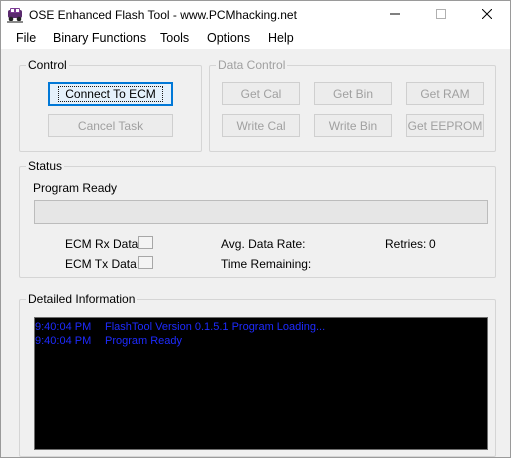 Image resolution: width=511 pixels, height=458 pixels. Describe the element at coordinates (82, 299) in the screenshot. I see `detailed-info-group-title: Detailed Information` at that location.